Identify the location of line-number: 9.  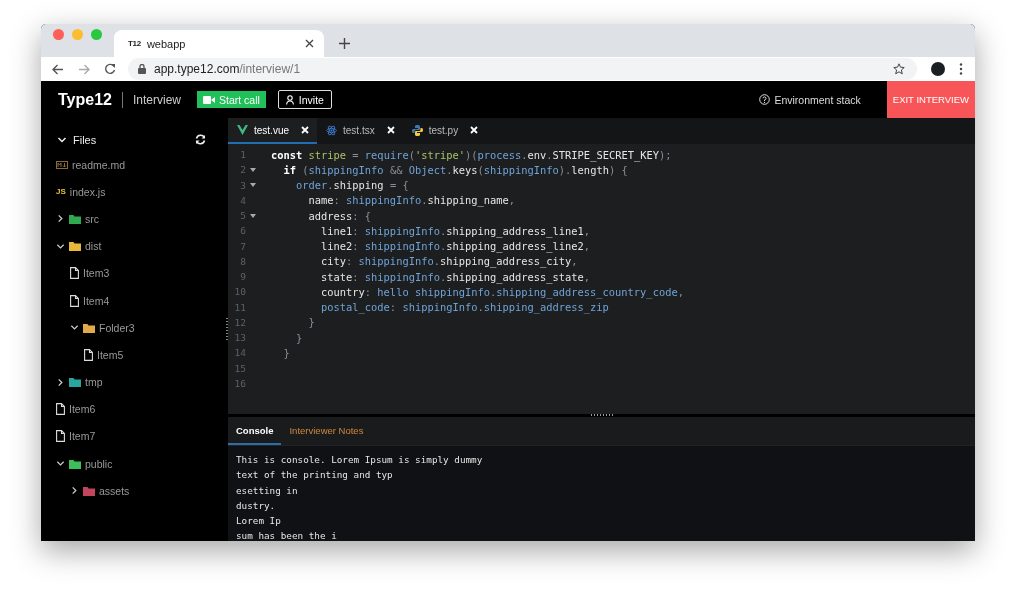
(242, 277).